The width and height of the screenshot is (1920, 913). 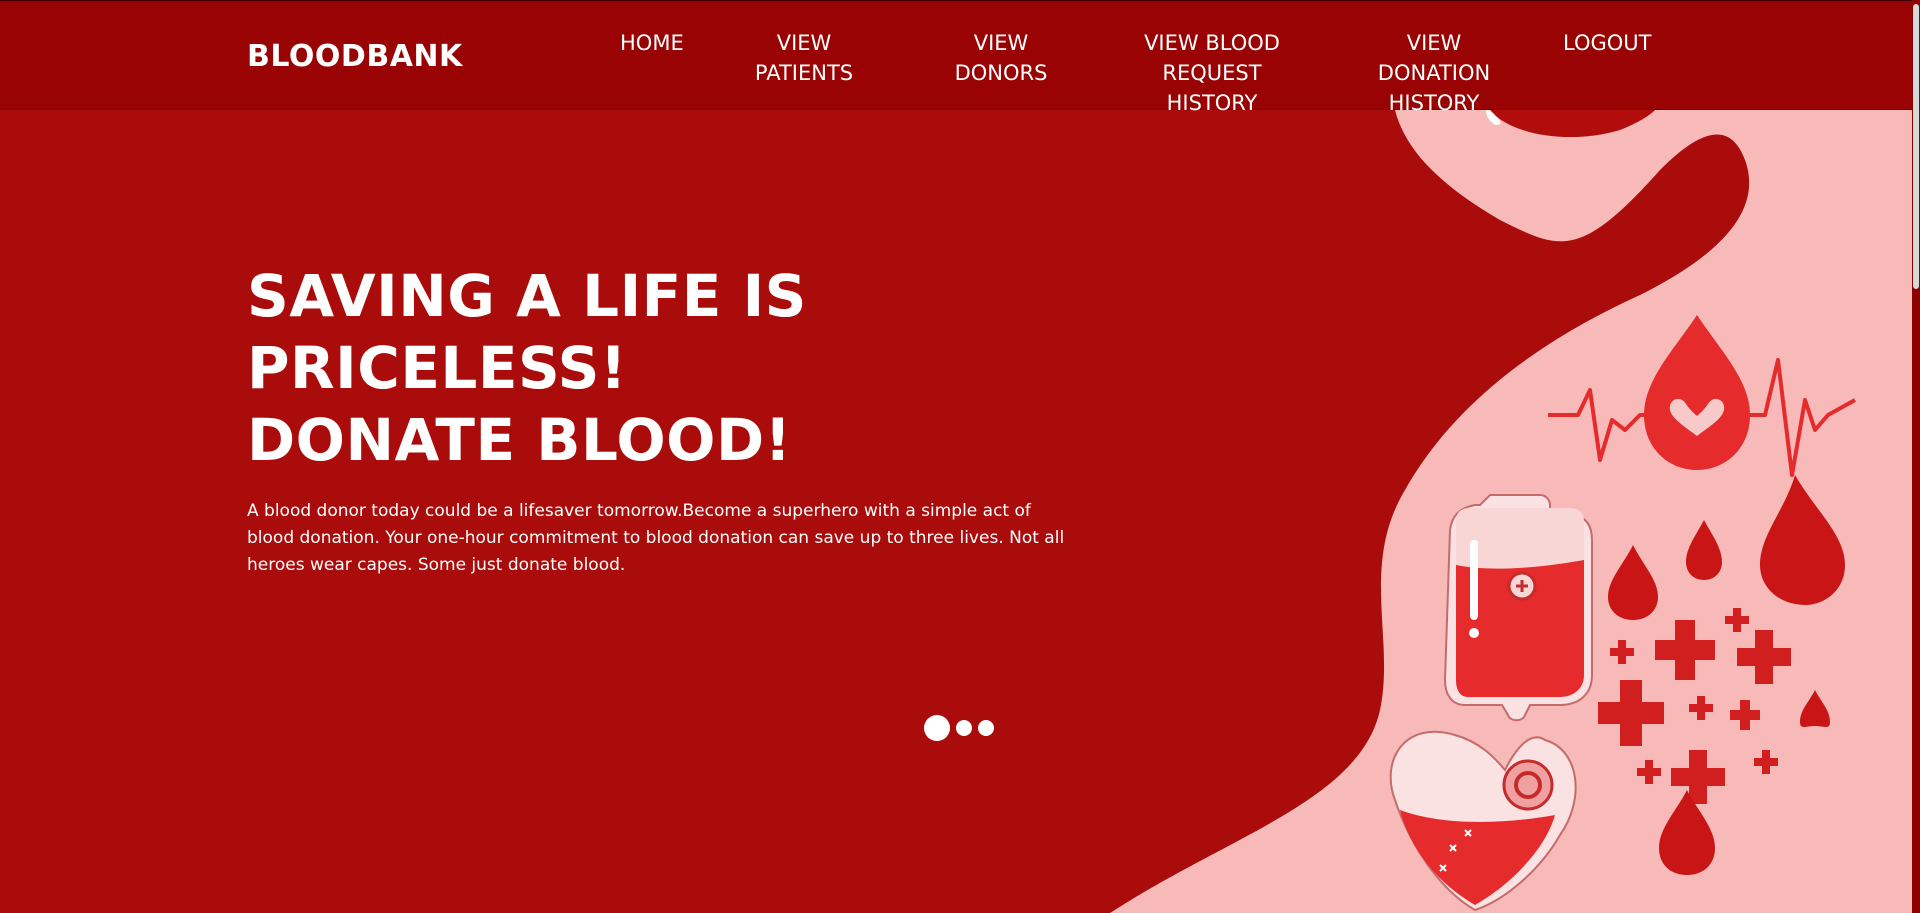 I want to click on nav-view-patients-link: VIEW PATIENTS, so click(x=804, y=58).